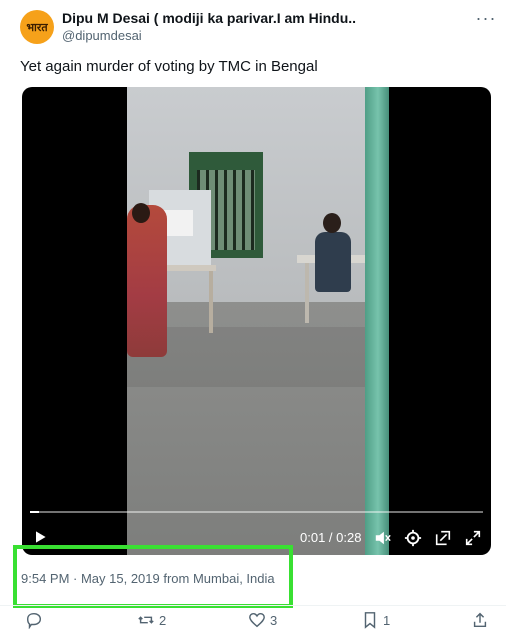 Image resolution: width=506 pixels, height=637 pixels. What do you see at coordinates (370, 620) in the screenshot?
I see `bookmark-icon` at bounding box center [370, 620].